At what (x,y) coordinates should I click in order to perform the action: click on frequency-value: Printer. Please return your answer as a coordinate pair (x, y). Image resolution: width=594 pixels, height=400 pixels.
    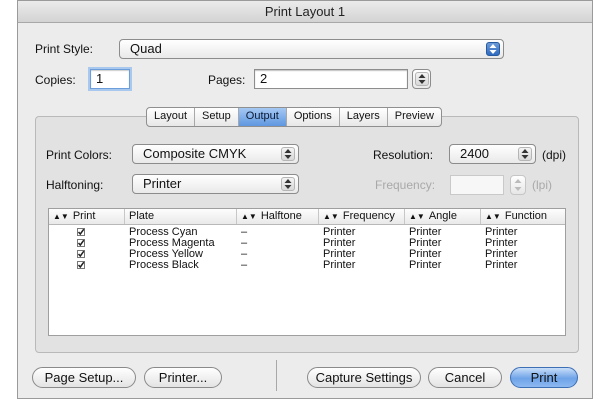
    Looking at the image, I should click on (339, 265).